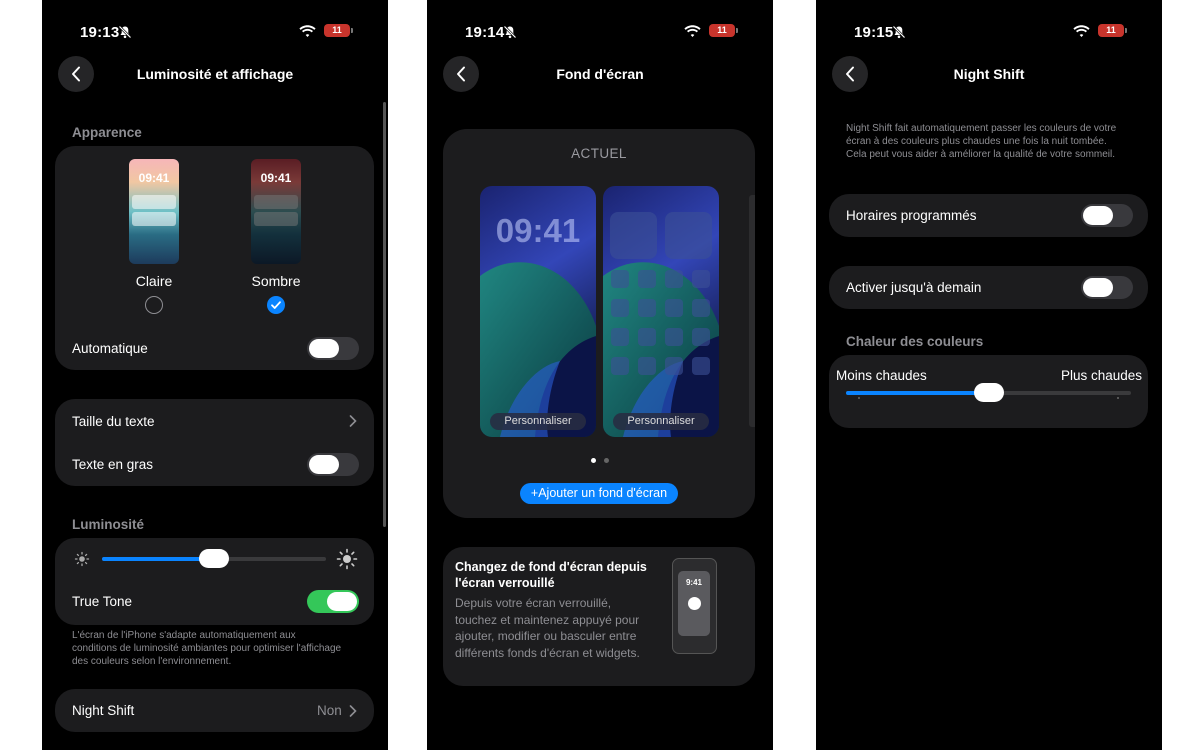 Image resolution: width=1200 pixels, height=750 pixels. What do you see at coordinates (538, 311) in the screenshot?
I see `lock-screen-preview: 09:41 Personnaliser` at bounding box center [538, 311].